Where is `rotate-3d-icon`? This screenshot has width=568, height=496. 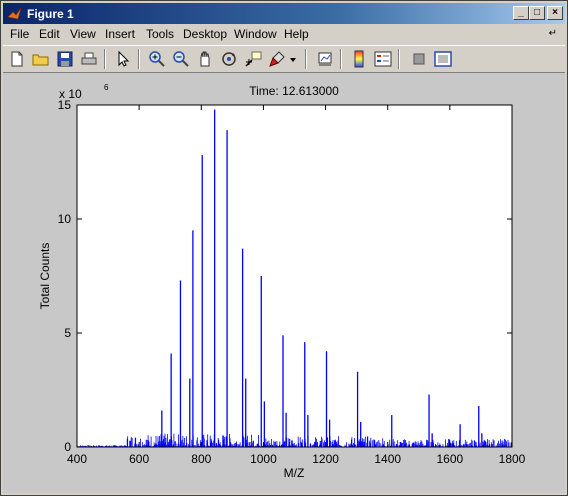
rotate-3d-icon is located at coordinates (229, 59).